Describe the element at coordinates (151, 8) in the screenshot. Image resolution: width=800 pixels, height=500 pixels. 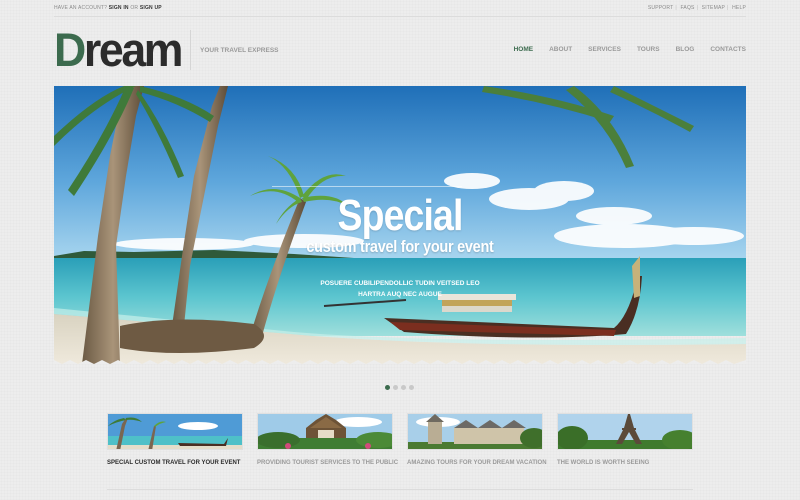
I see `sign-up-link: Sign Up` at that location.